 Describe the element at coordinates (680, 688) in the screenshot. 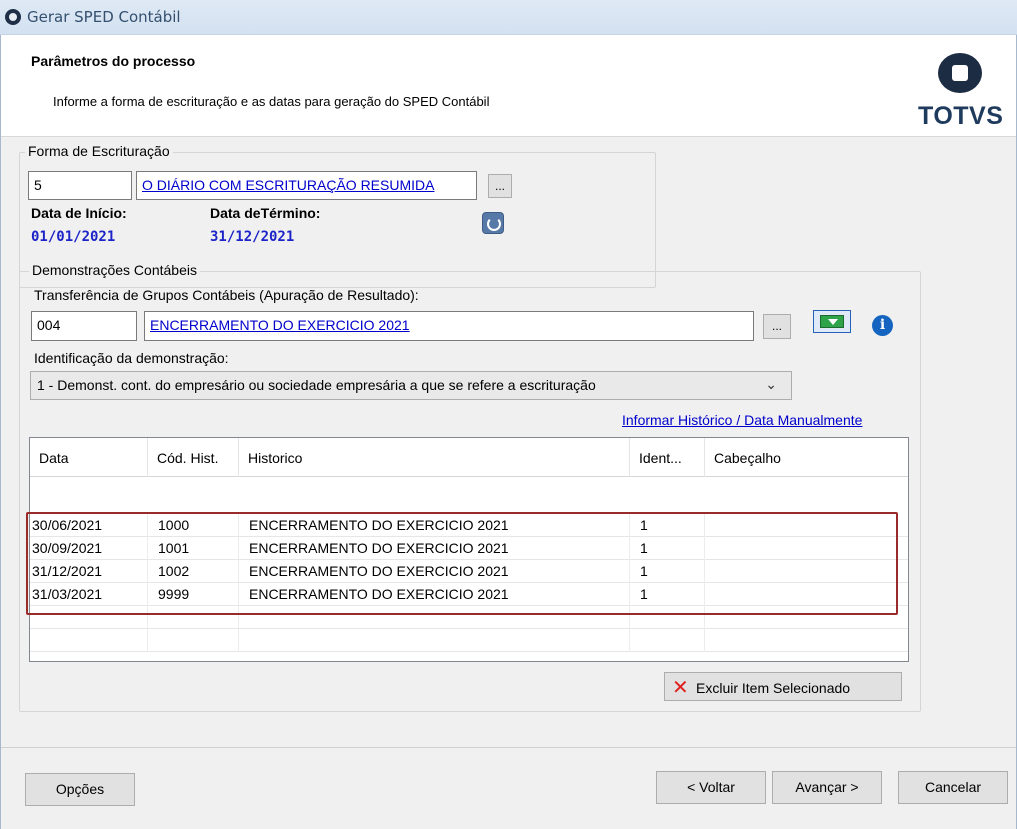

I see `red-x-icon: ✕` at that location.